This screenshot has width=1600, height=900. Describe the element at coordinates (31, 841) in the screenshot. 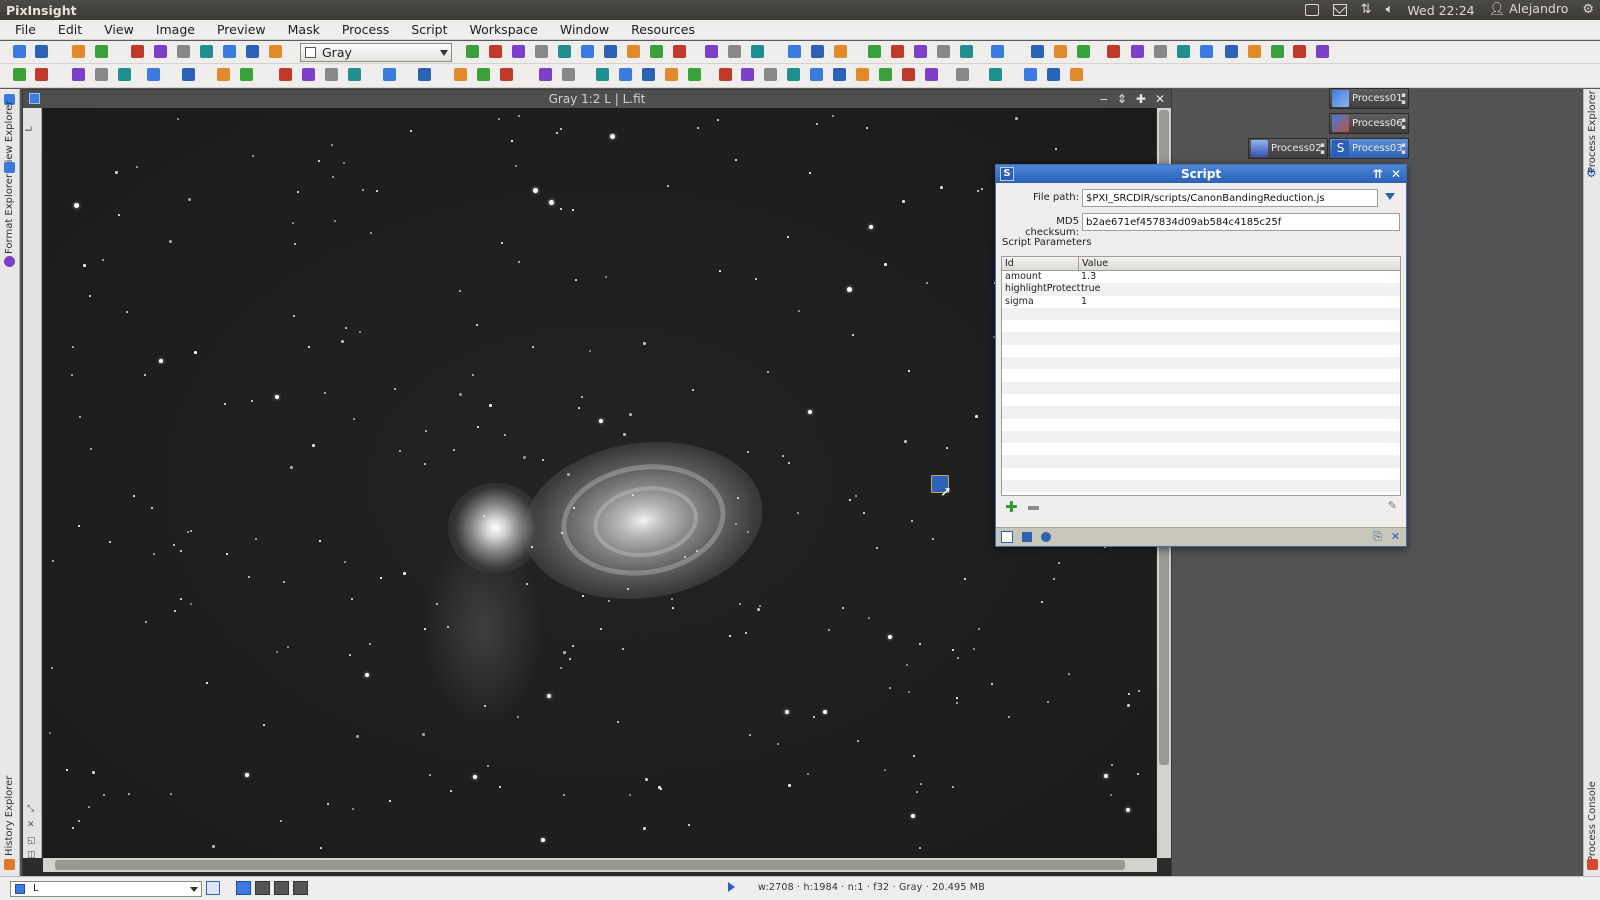

I see `side-tool-icon-3: ◱` at that location.